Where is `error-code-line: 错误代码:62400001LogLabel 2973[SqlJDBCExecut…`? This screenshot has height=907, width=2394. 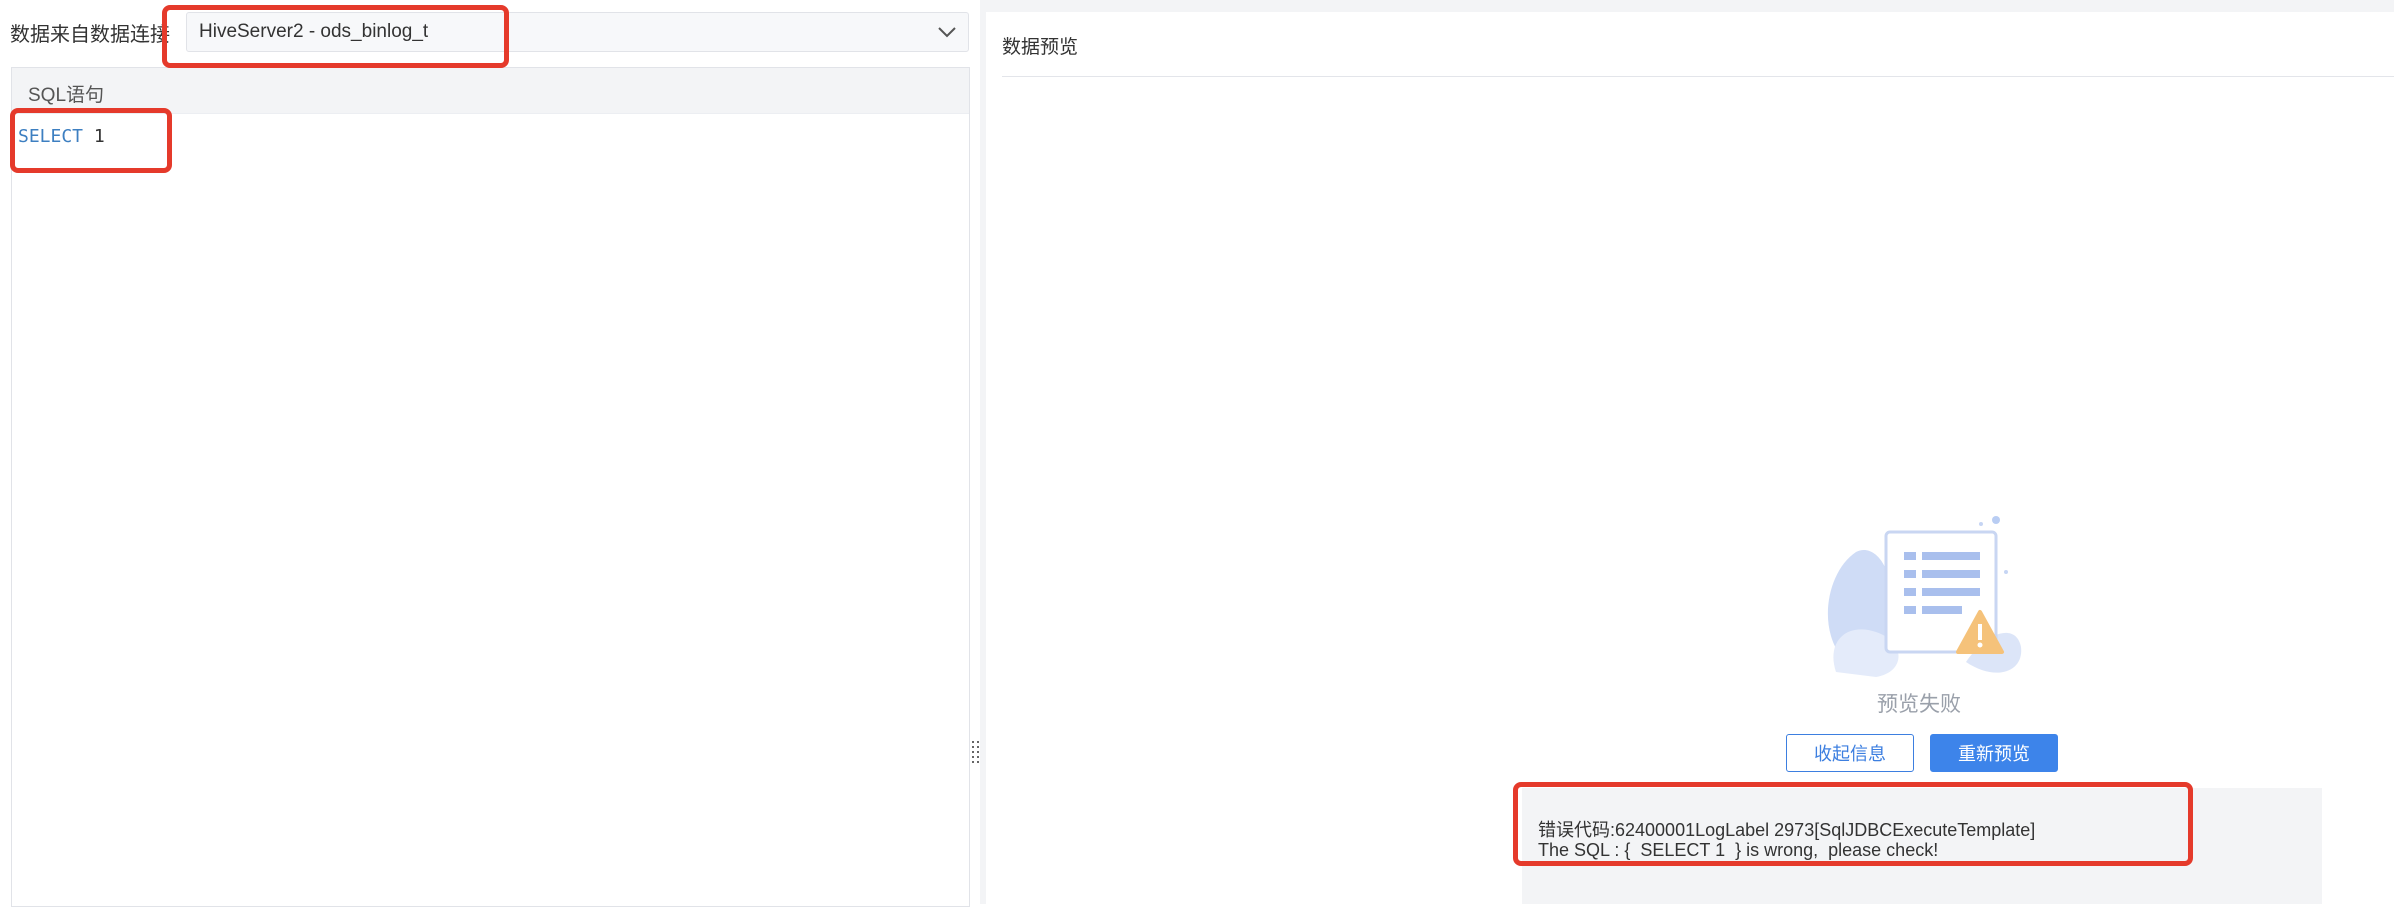
error-code-line: 错误代码:62400001LogLabel 2973[SqlJDBCExecut… is located at coordinates (1787, 830).